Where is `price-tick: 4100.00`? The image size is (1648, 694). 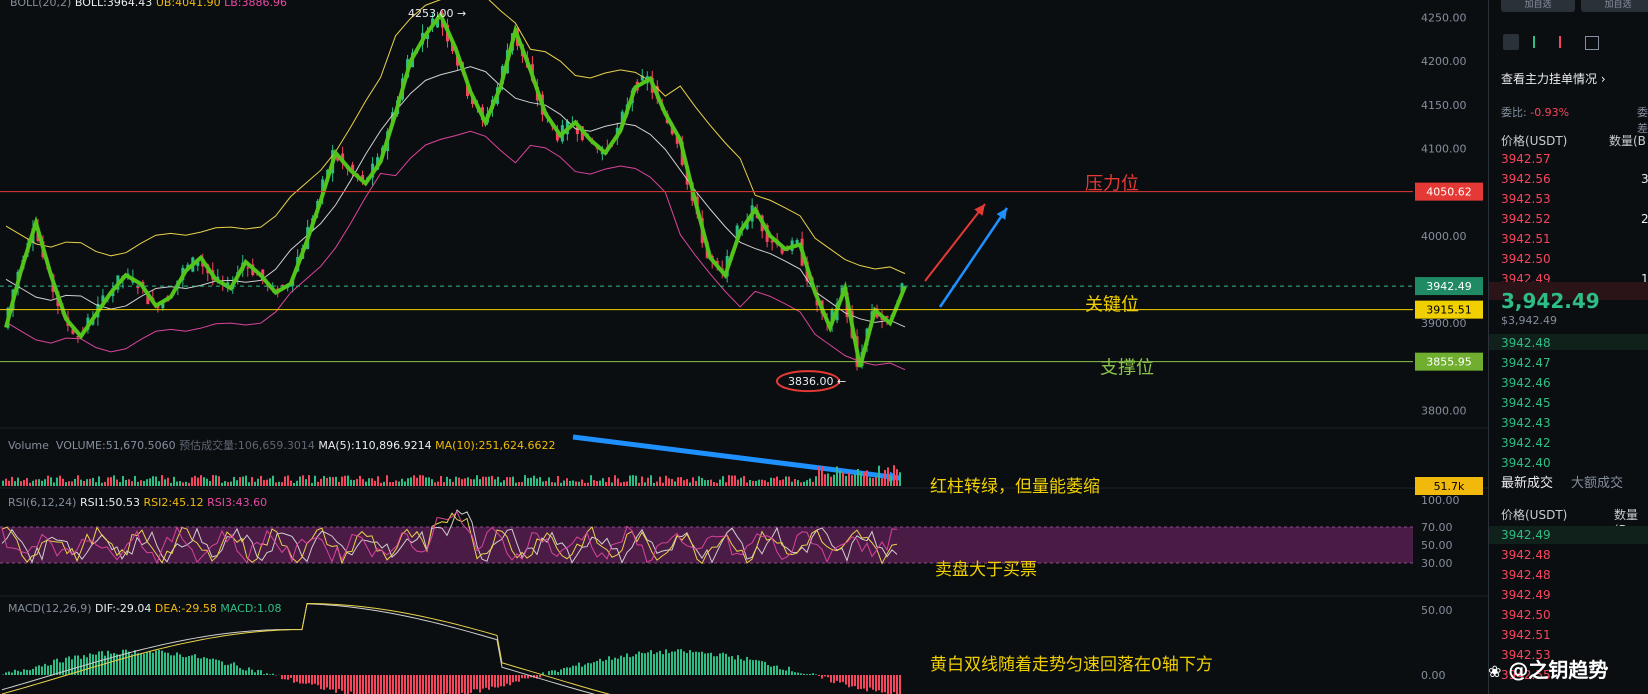
price-tick: 4100.00 is located at coordinates (1444, 148).